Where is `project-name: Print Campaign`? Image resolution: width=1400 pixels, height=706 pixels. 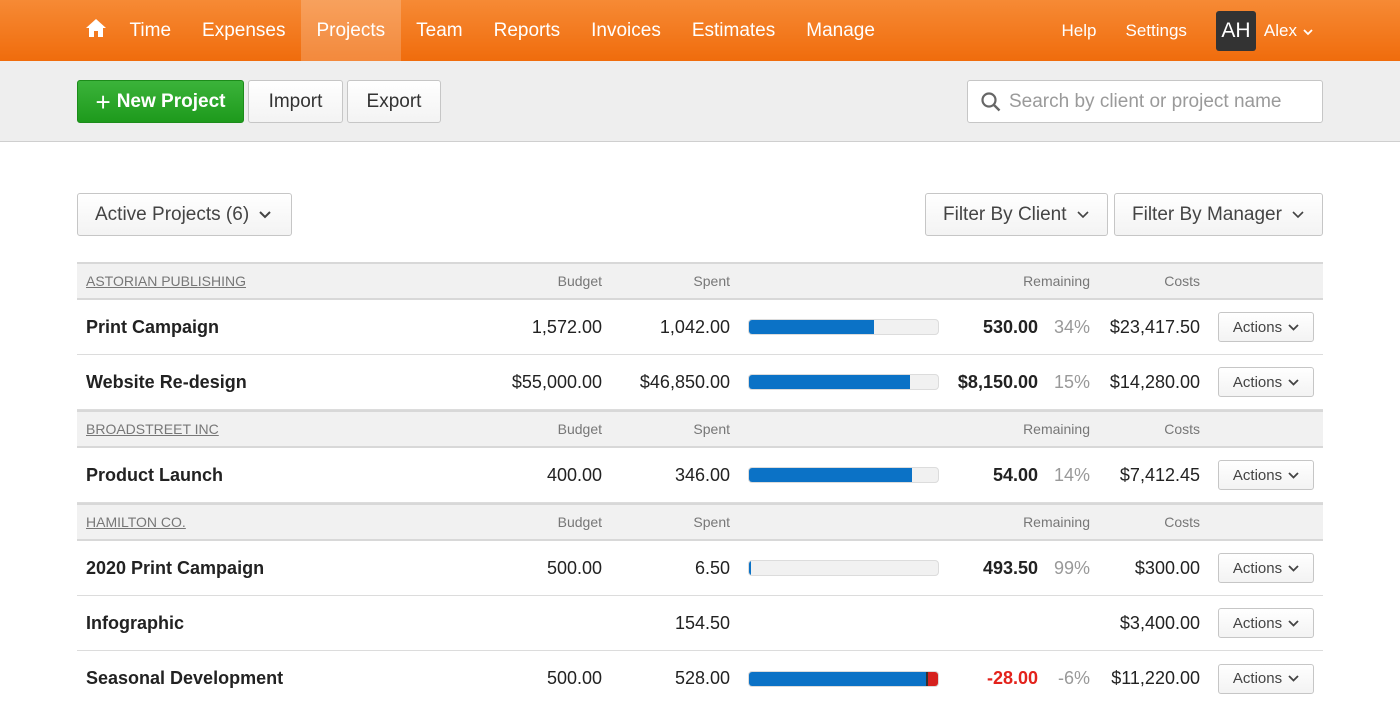
project-name: Print Campaign is located at coordinates (152, 327).